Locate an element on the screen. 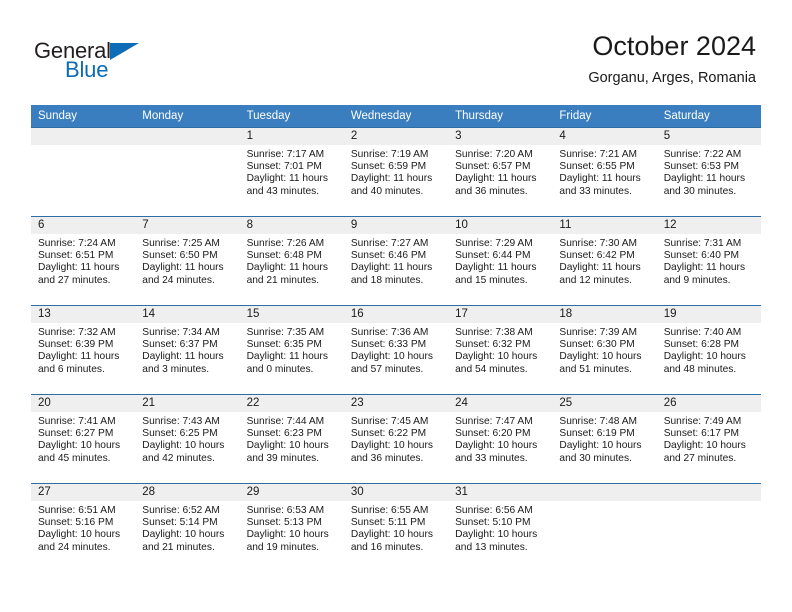 The image size is (792, 612). day-detail-line: Sunrise: 7:36 AM is located at coordinates (389, 332).